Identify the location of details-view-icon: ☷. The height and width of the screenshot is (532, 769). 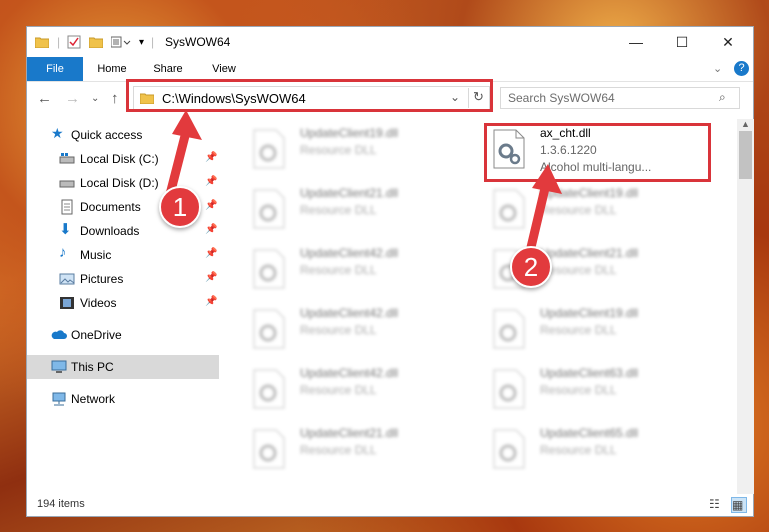
(717, 505).